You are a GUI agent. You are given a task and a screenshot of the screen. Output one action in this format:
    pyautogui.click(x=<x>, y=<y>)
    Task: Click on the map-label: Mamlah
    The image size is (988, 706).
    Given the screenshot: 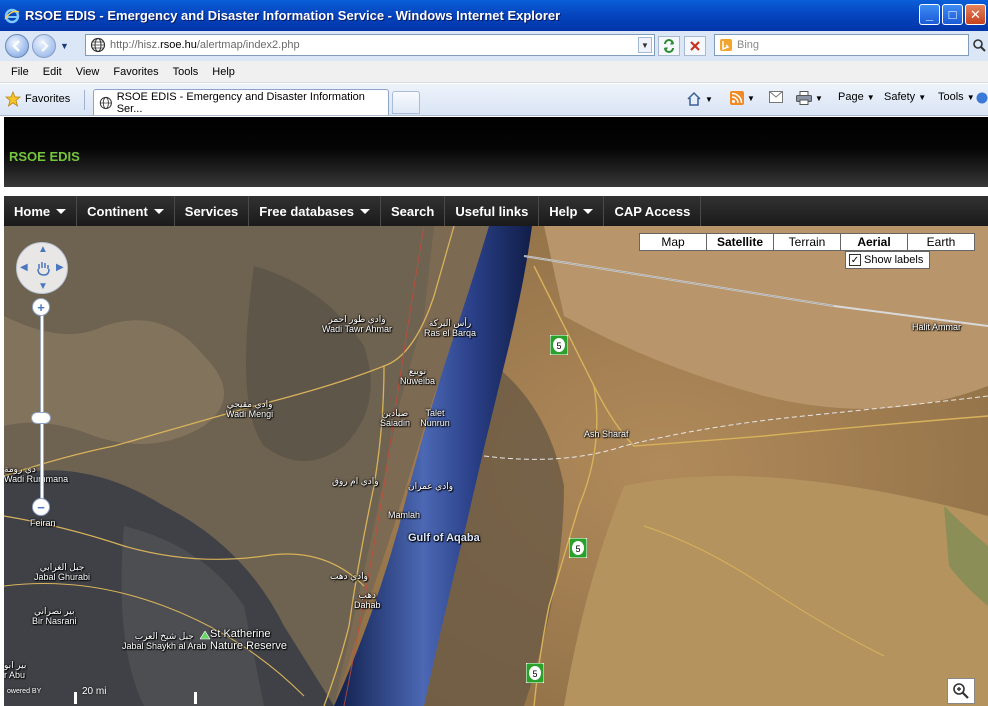 What is the action you would take?
    pyautogui.click(x=404, y=515)
    